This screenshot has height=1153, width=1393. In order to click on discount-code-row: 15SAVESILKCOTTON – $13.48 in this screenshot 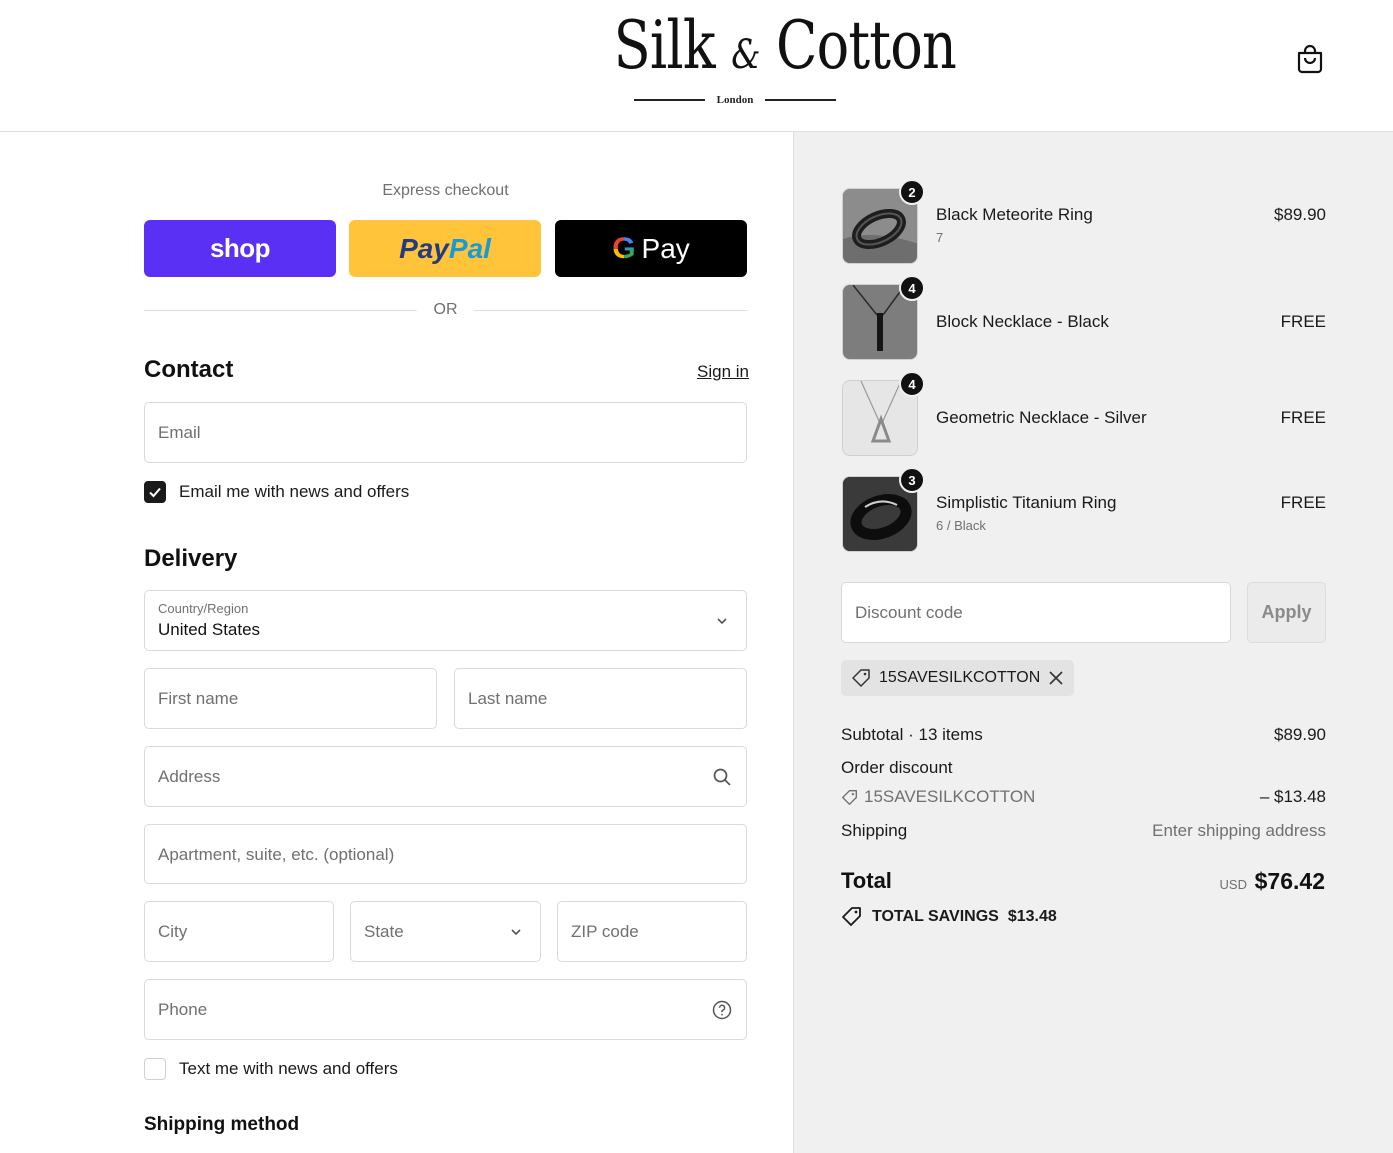, I will do `click(1083, 799)`.